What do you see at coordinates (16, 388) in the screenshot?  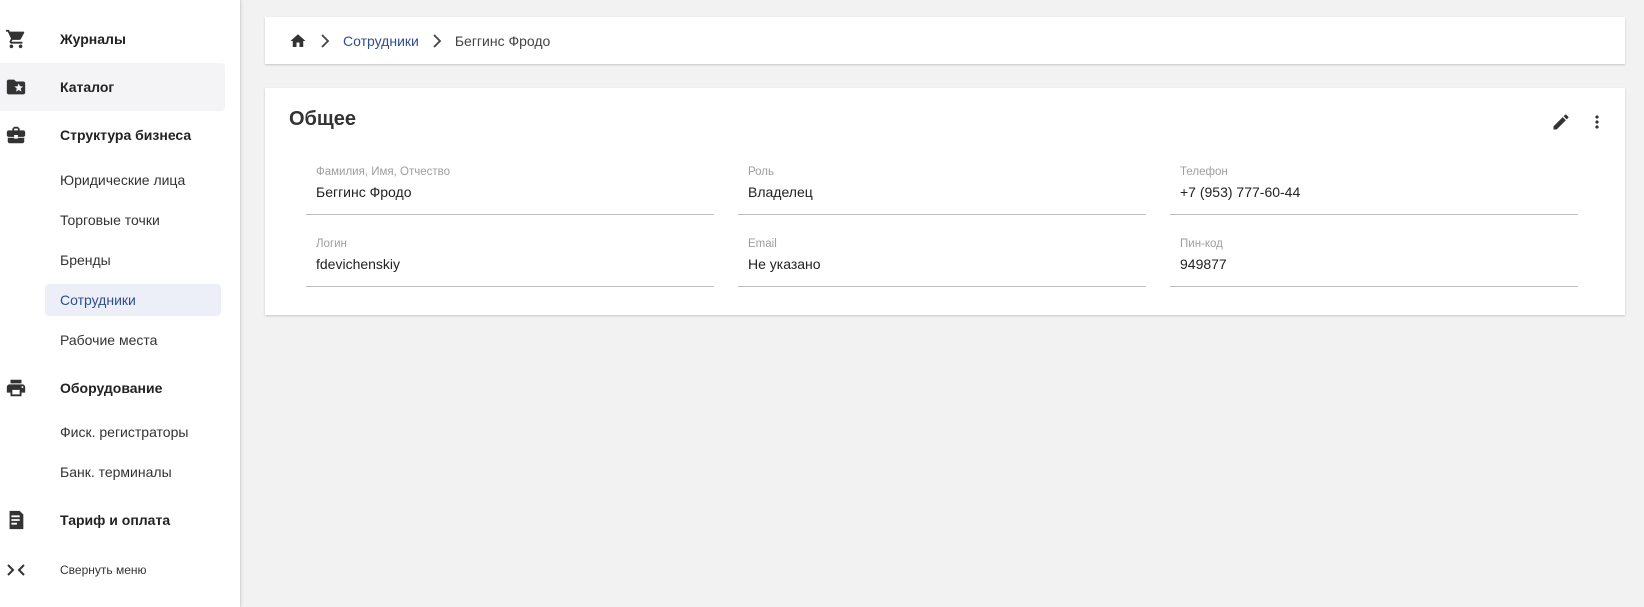 I see `printer-icon` at bounding box center [16, 388].